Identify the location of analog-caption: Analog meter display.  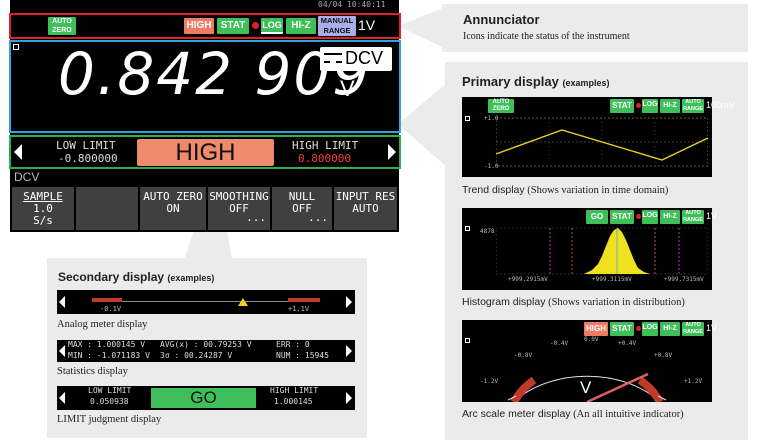
(102, 324).